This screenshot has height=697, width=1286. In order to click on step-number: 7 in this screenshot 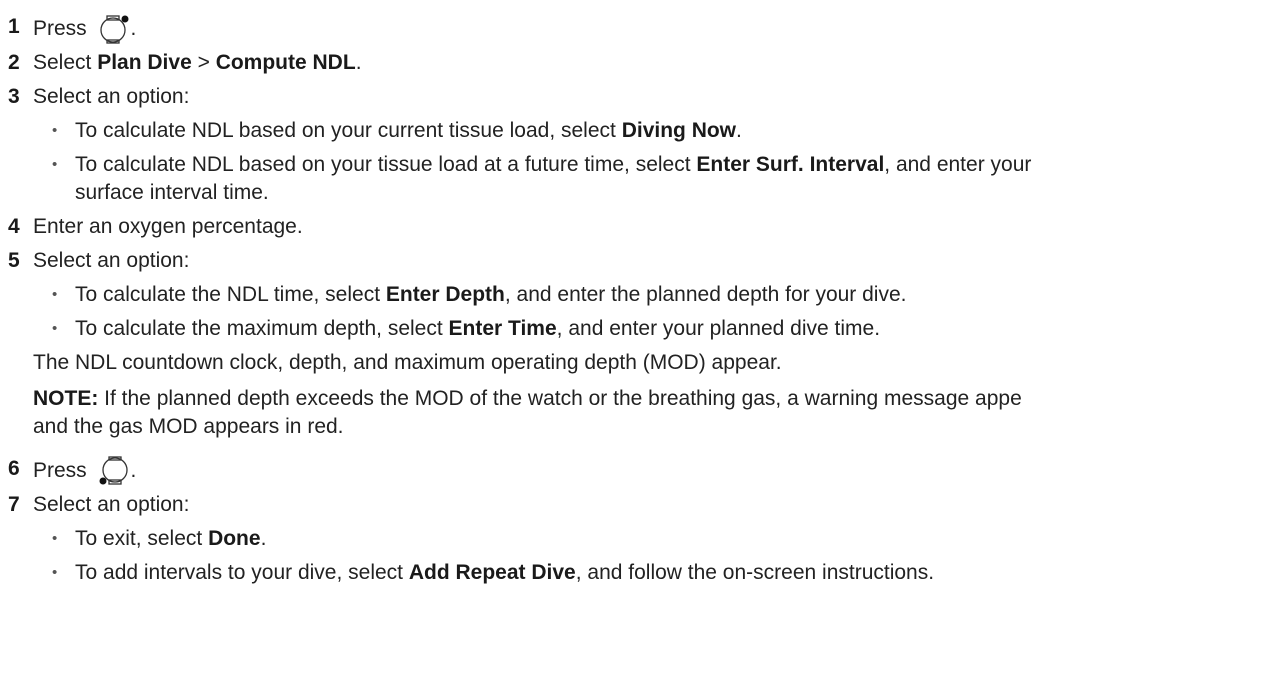, I will do `click(14, 504)`.